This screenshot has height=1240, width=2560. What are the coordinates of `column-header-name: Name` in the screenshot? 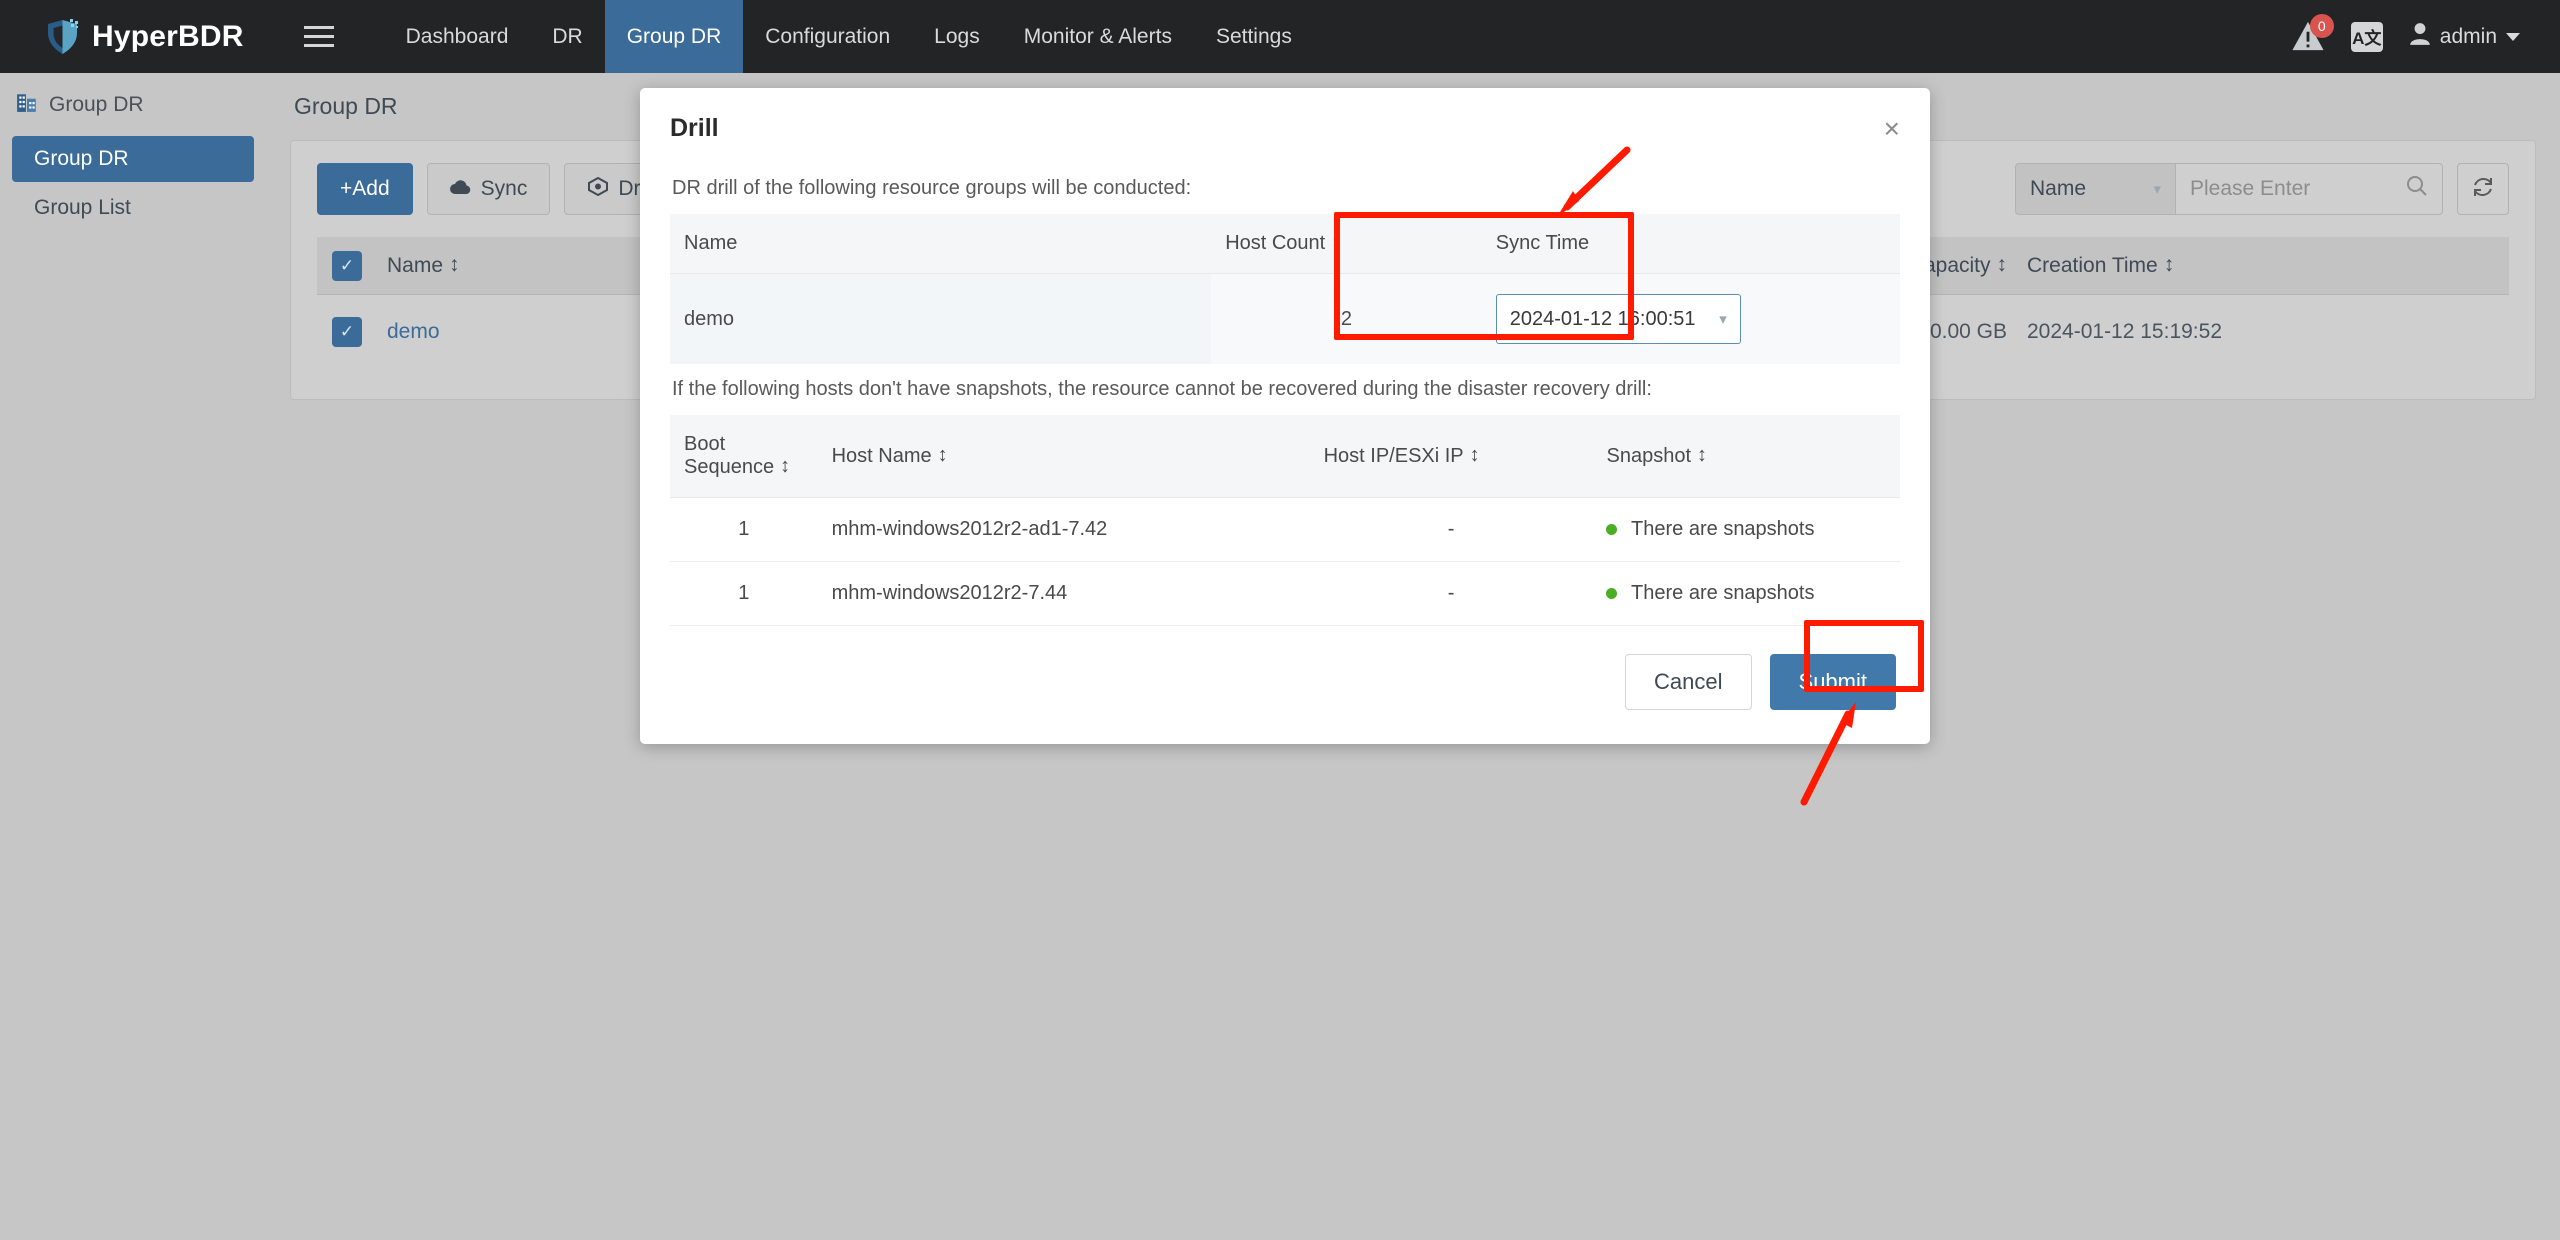 It's located at (941, 244).